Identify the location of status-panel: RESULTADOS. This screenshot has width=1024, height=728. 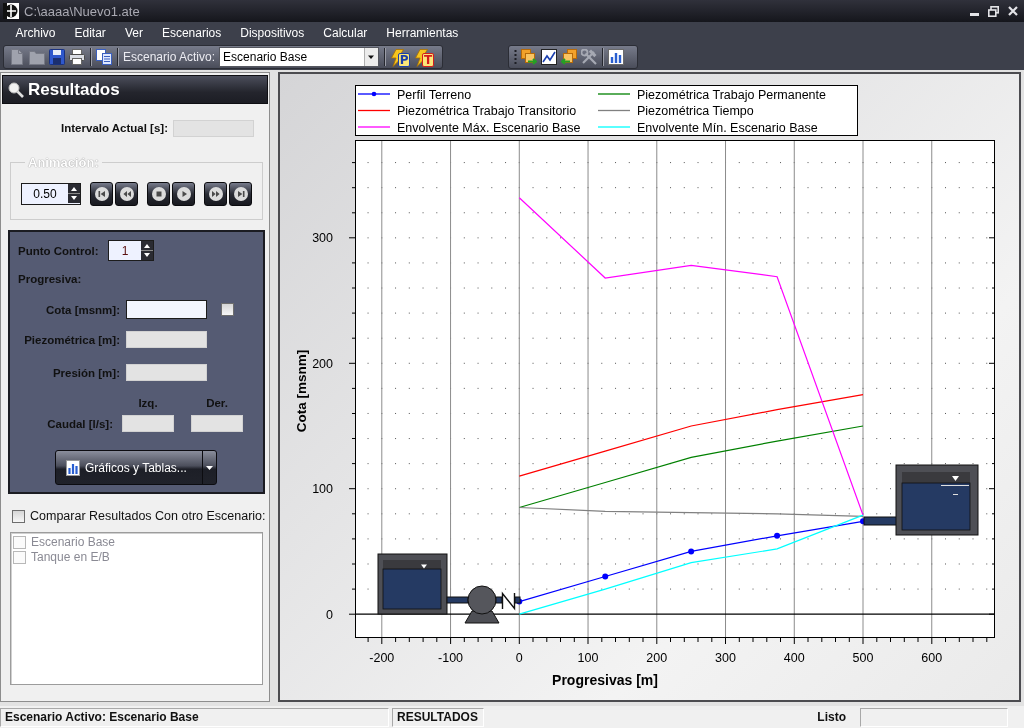
(438, 717).